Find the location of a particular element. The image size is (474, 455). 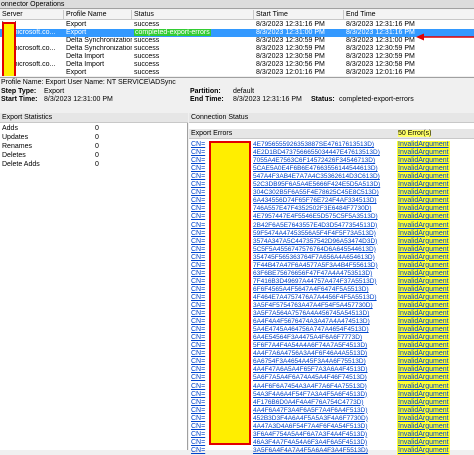

stat-label: Deletes is located at coordinates (14, 155).